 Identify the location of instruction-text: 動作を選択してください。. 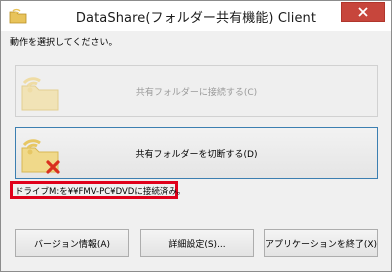
(64, 43).